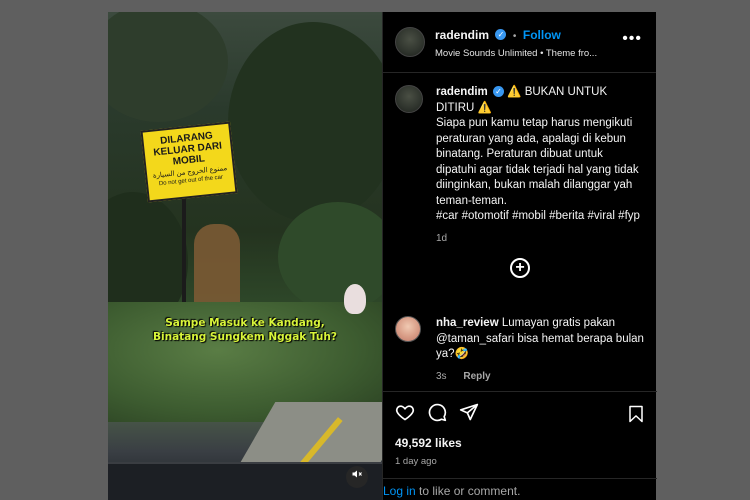 This screenshot has height=500, width=750. I want to click on comment-username: nha_review, so click(467, 323).